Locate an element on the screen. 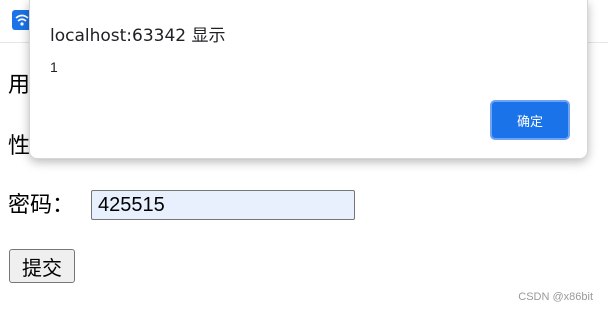 This screenshot has width=608, height=314. confirm-button: 确定 is located at coordinates (530, 120).